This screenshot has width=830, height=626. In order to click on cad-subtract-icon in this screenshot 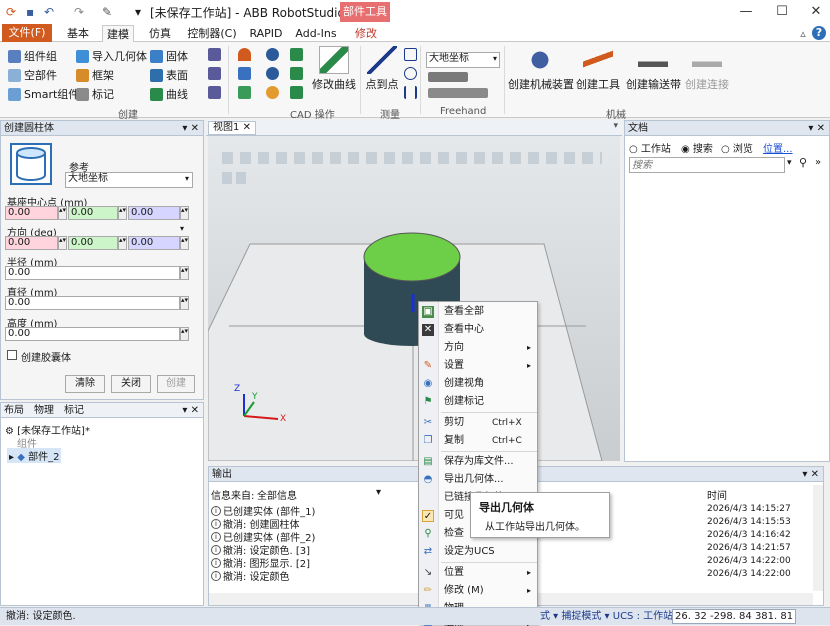, I will do `click(272, 73)`.